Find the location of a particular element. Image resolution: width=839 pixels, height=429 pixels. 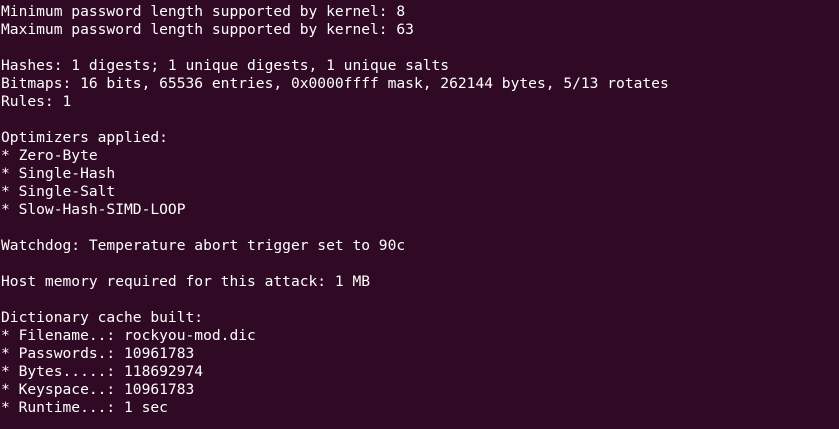

terminal-line-dictionary-keyspace: * Keyspace..: 10961783 is located at coordinates (98, 389).